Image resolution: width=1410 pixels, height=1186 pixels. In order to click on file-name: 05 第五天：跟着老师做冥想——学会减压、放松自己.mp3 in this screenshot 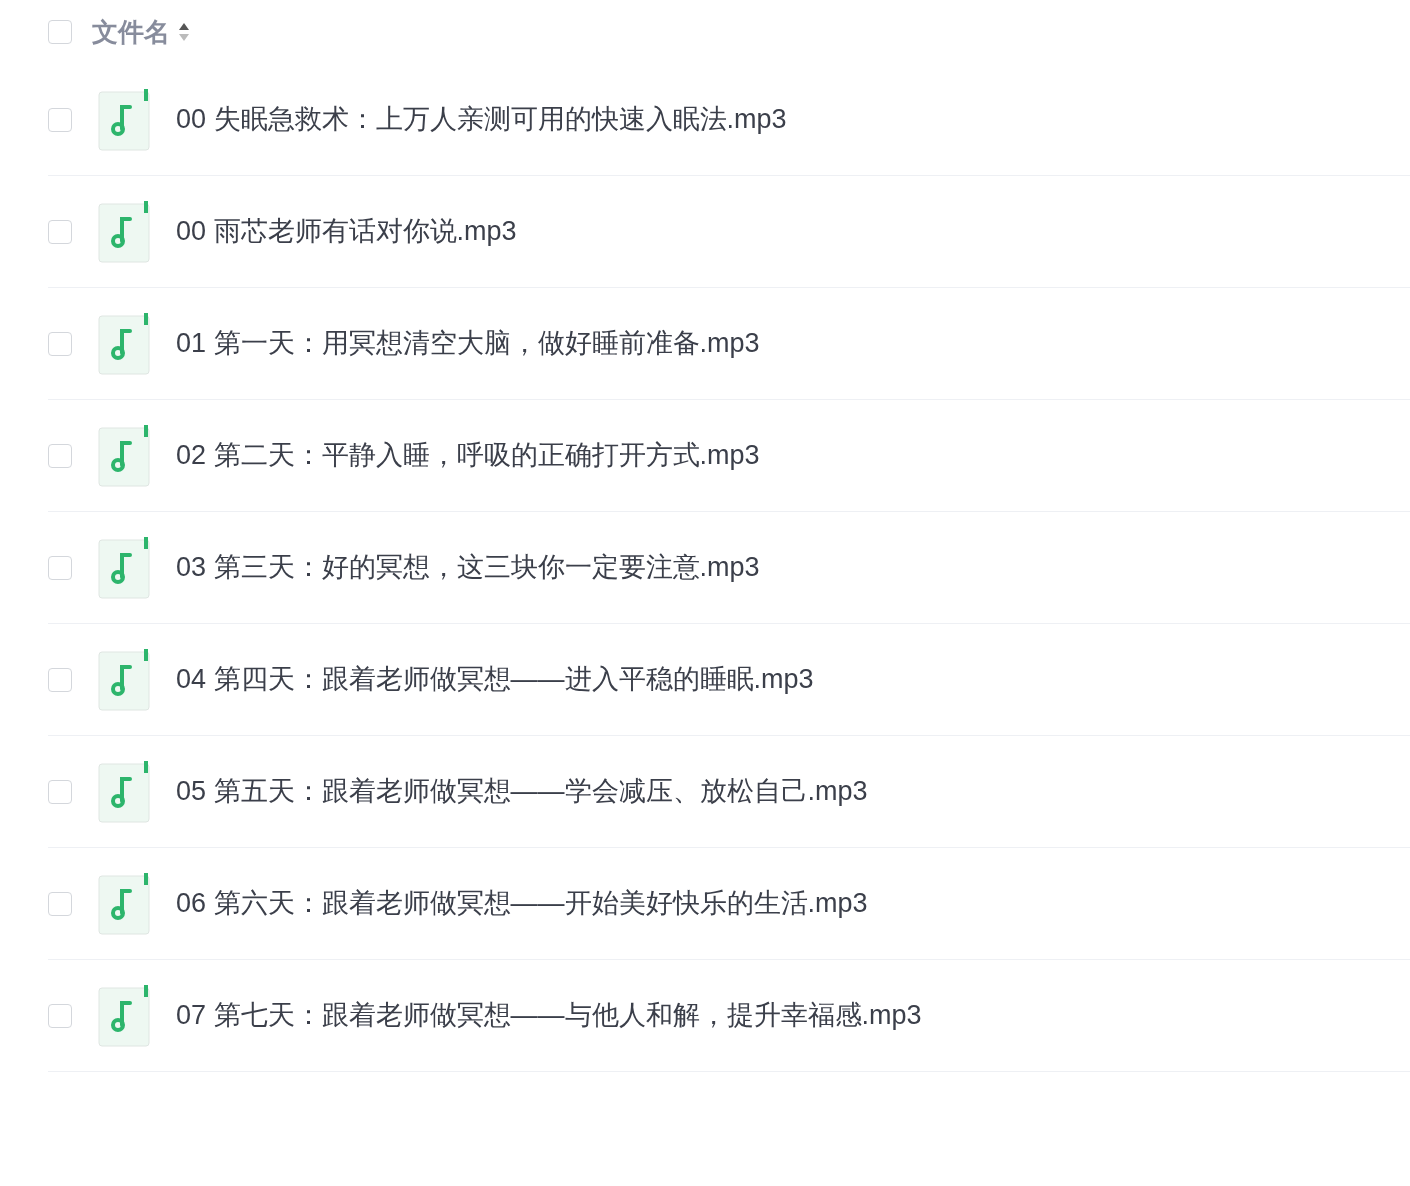, I will do `click(522, 791)`.